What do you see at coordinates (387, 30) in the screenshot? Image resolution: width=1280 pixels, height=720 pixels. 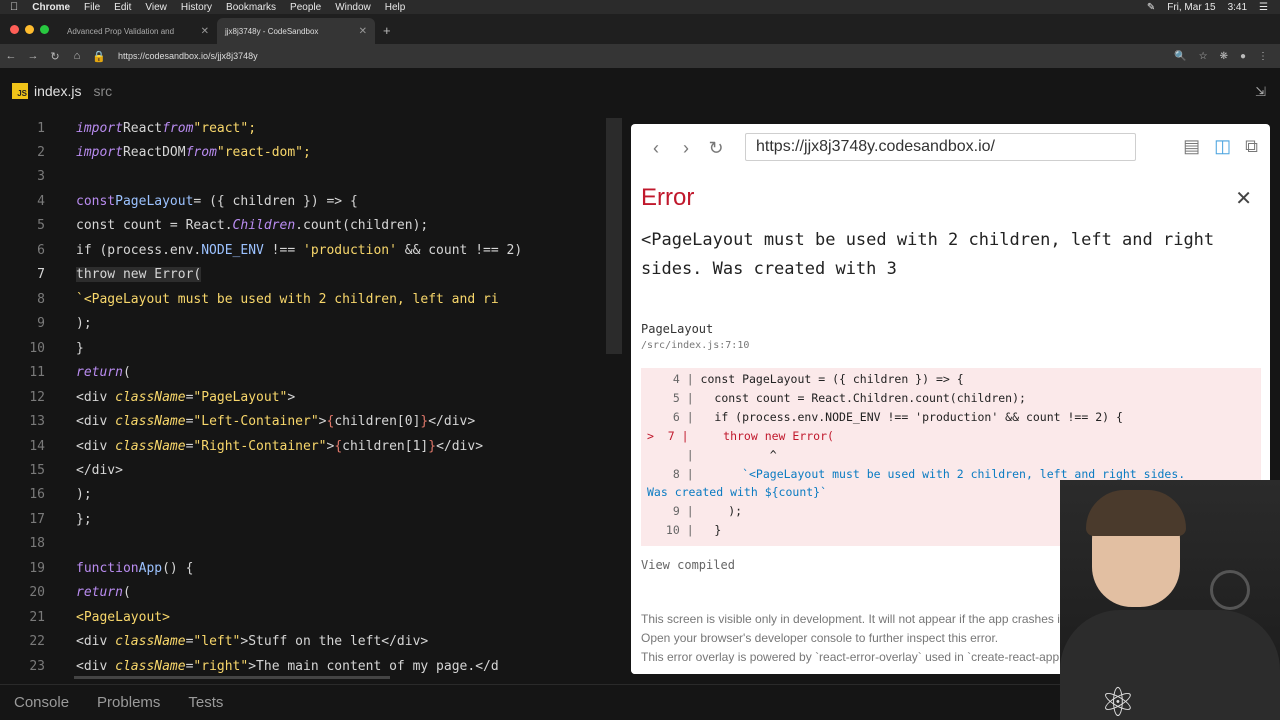 I see `new-tab-button: +` at bounding box center [387, 30].